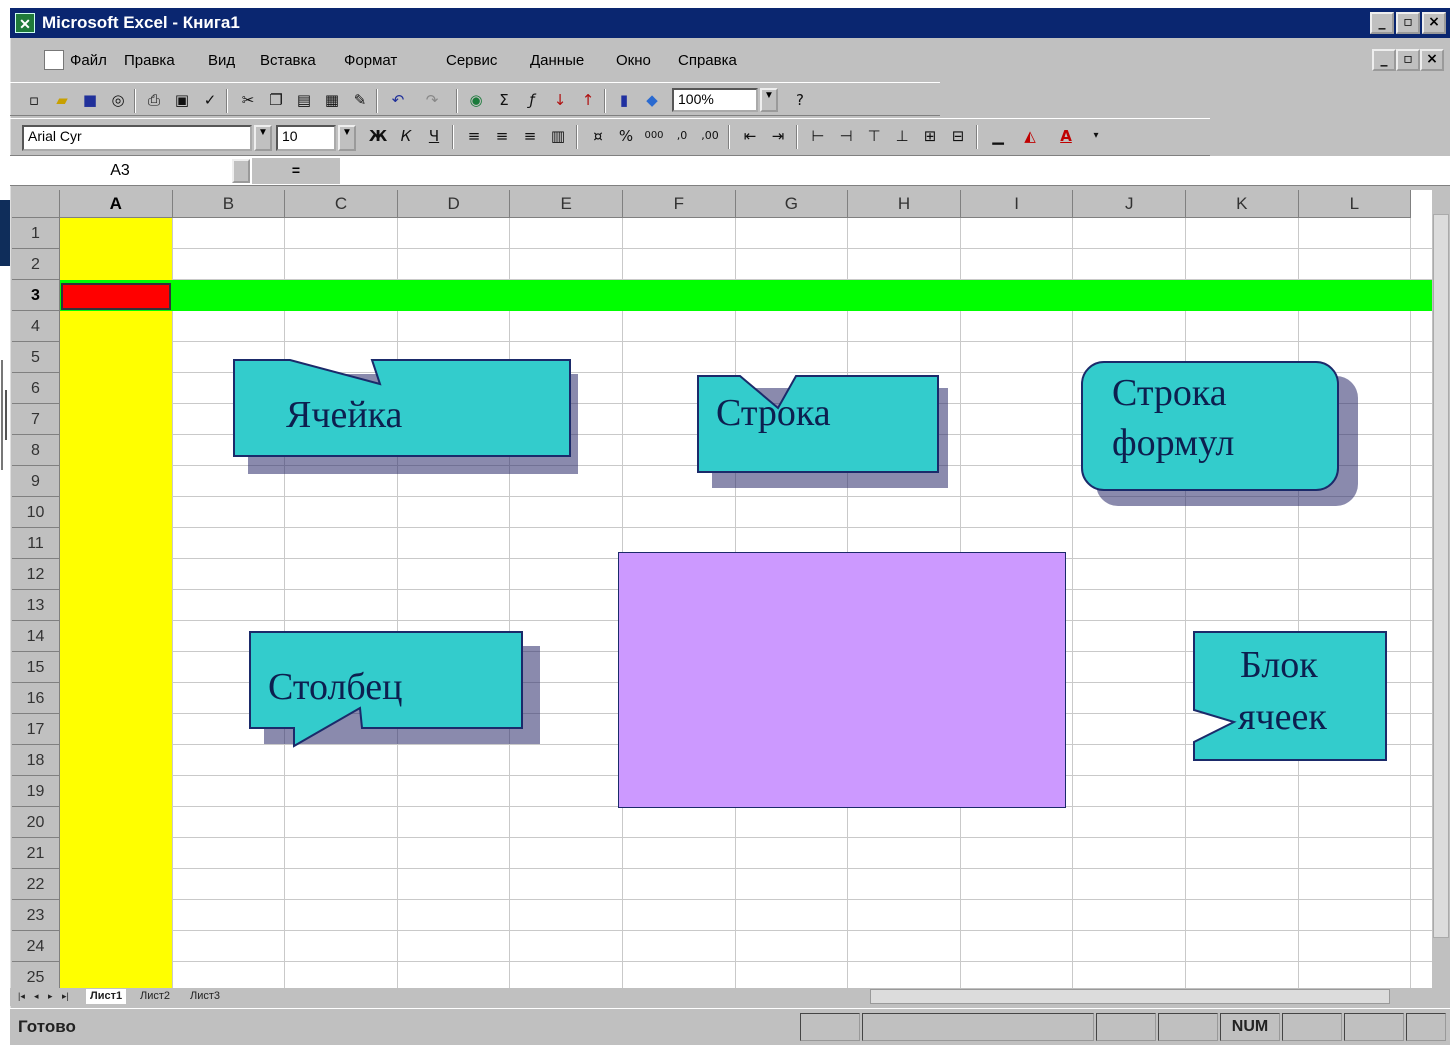 The height and width of the screenshot is (1045, 1450). What do you see at coordinates (958, 136) in the screenshot?
I see `circle-invalid-icon: ⊟` at bounding box center [958, 136].